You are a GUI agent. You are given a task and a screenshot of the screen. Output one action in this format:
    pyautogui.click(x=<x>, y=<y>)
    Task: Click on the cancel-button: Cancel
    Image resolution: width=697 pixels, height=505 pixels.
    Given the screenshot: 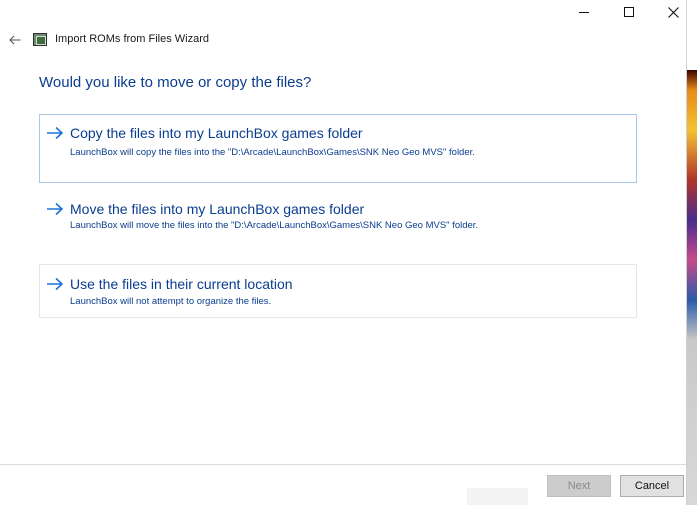 What is the action you would take?
    pyautogui.click(x=652, y=486)
    